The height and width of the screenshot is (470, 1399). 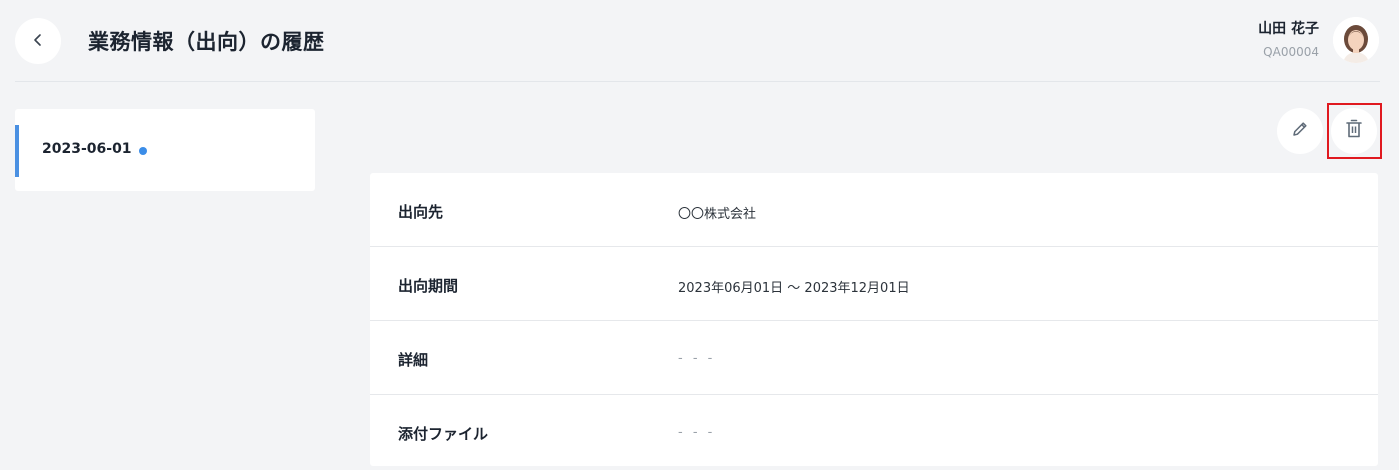 I want to click on pencil-icon, so click(x=1300, y=131).